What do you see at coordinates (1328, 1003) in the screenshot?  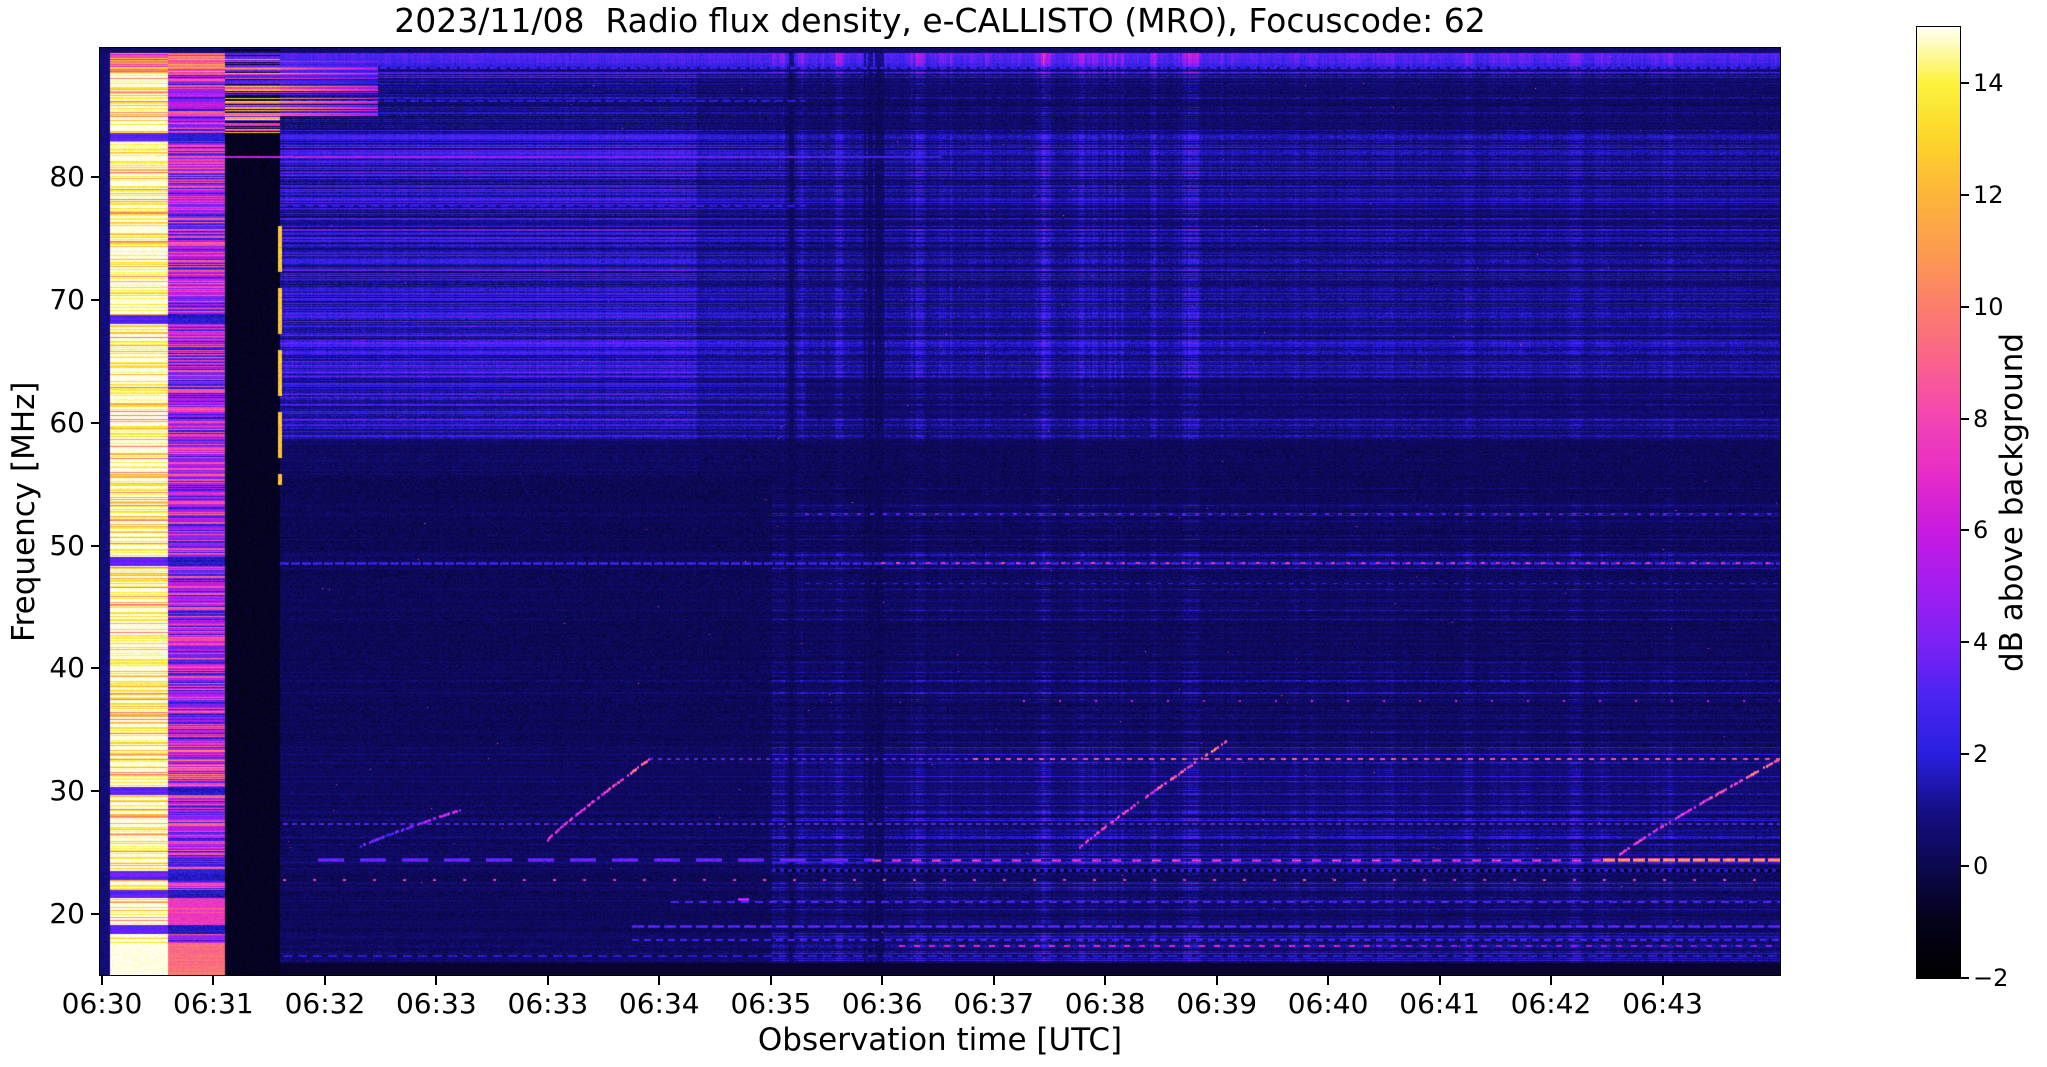 I see `x-tick-label: 06:40` at bounding box center [1328, 1003].